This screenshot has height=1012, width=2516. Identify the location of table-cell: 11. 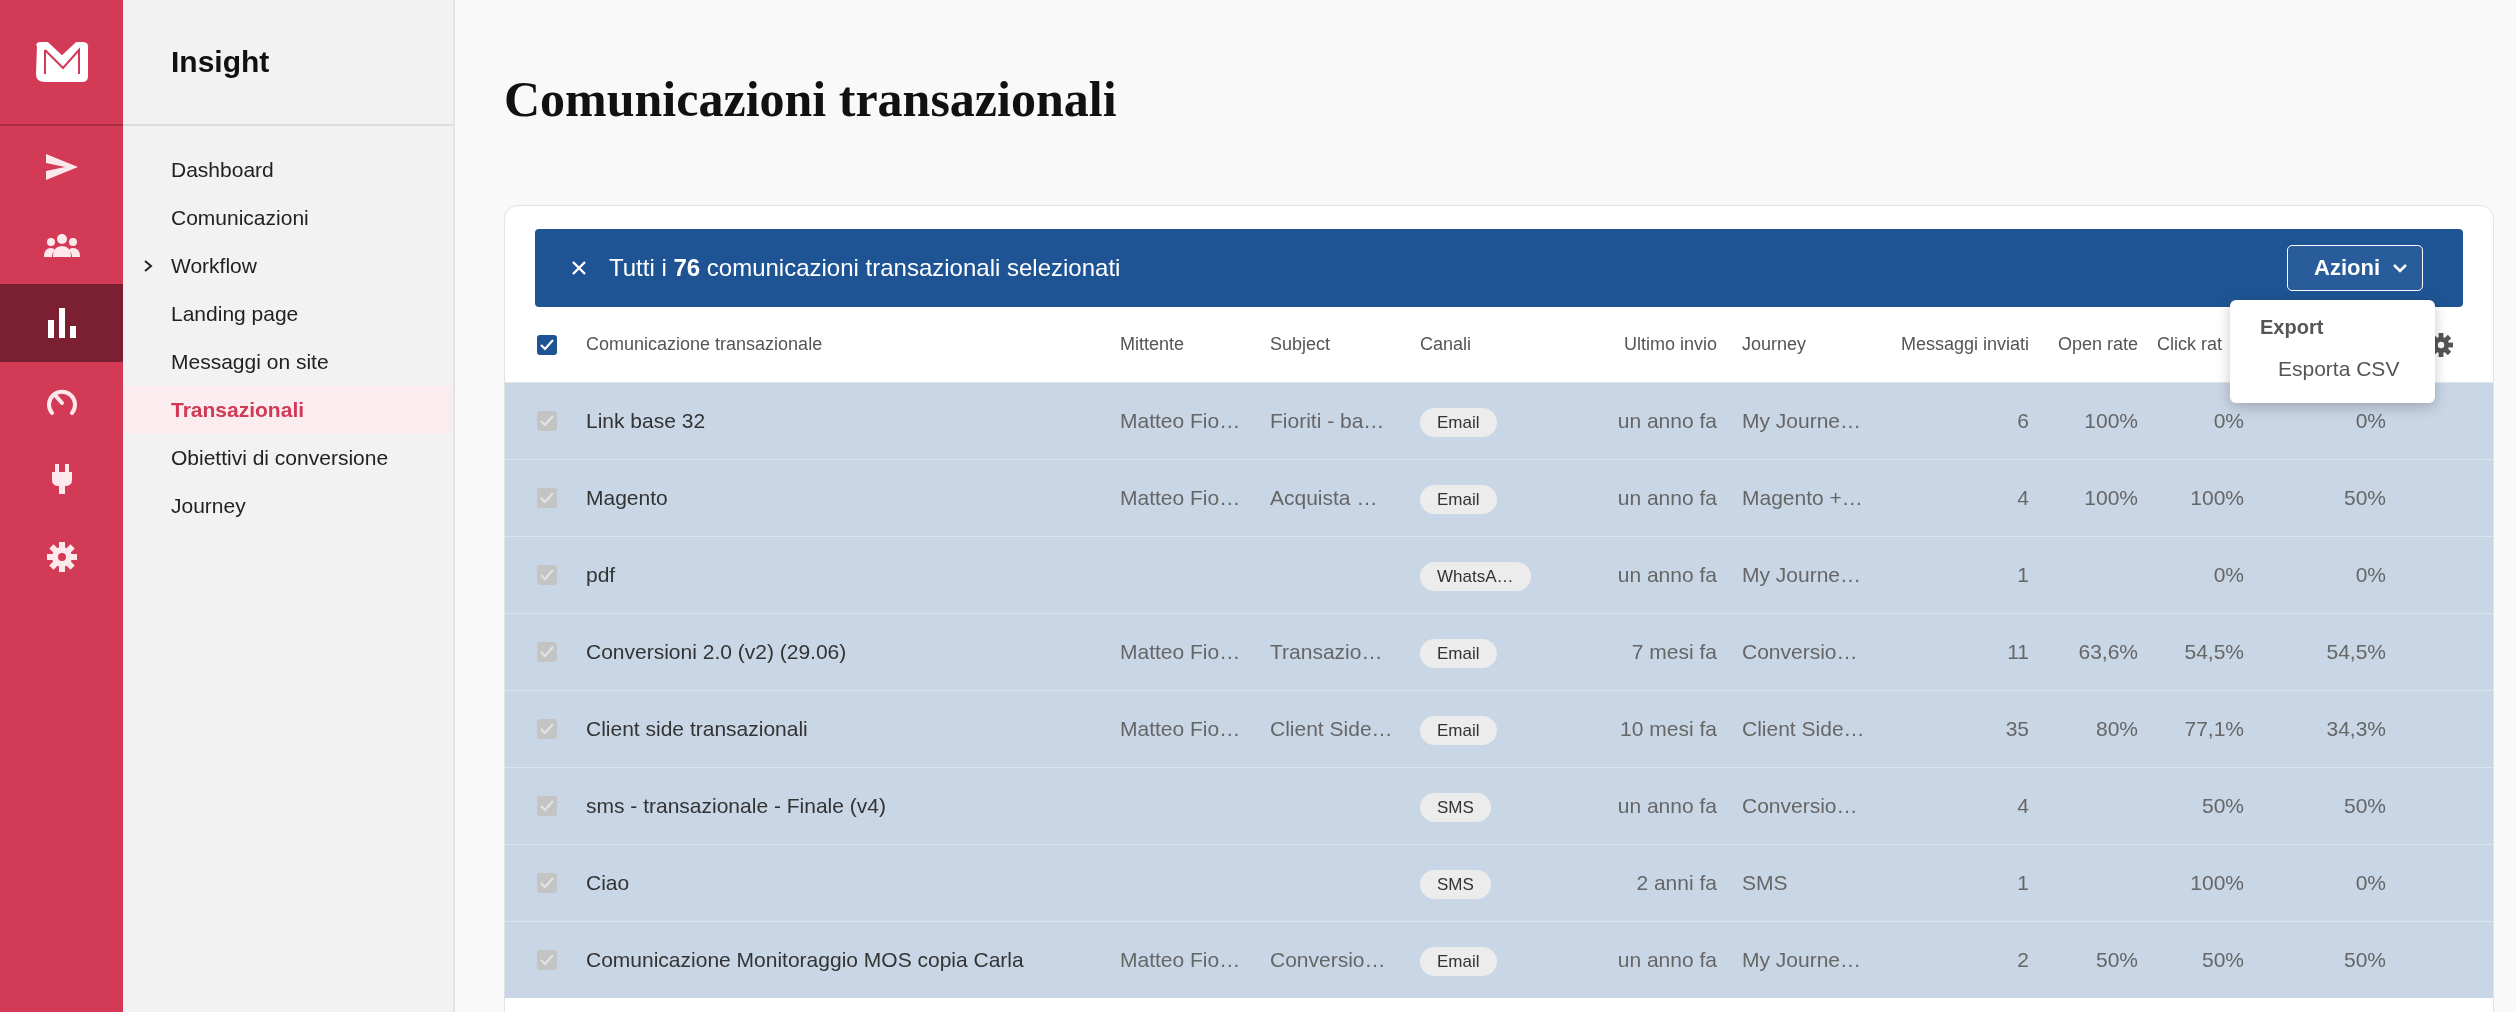
(2018, 651).